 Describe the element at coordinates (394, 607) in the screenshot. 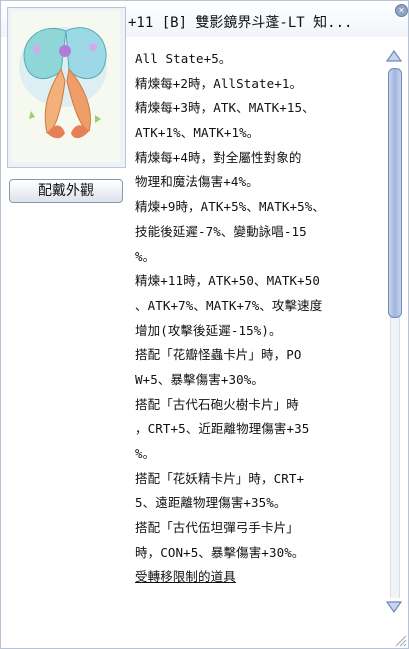

I see `scroll-down-icon` at that location.